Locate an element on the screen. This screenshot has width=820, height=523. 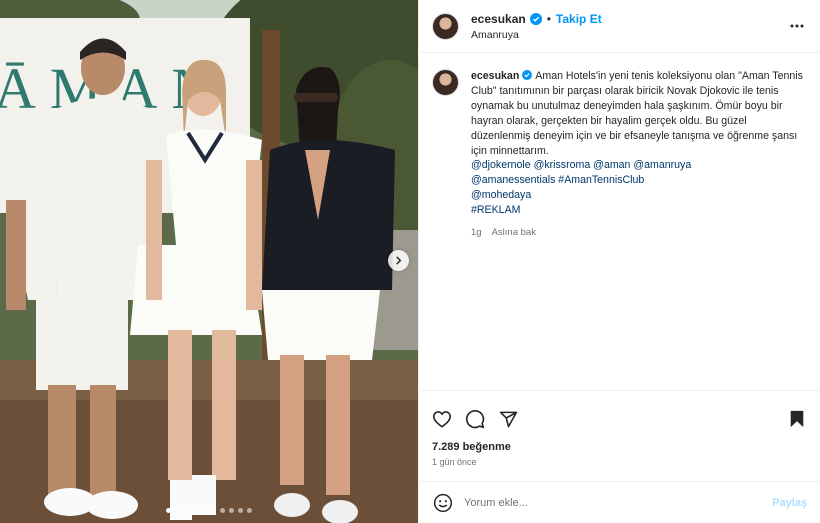
comment-icon is located at coordinates (475, 419).